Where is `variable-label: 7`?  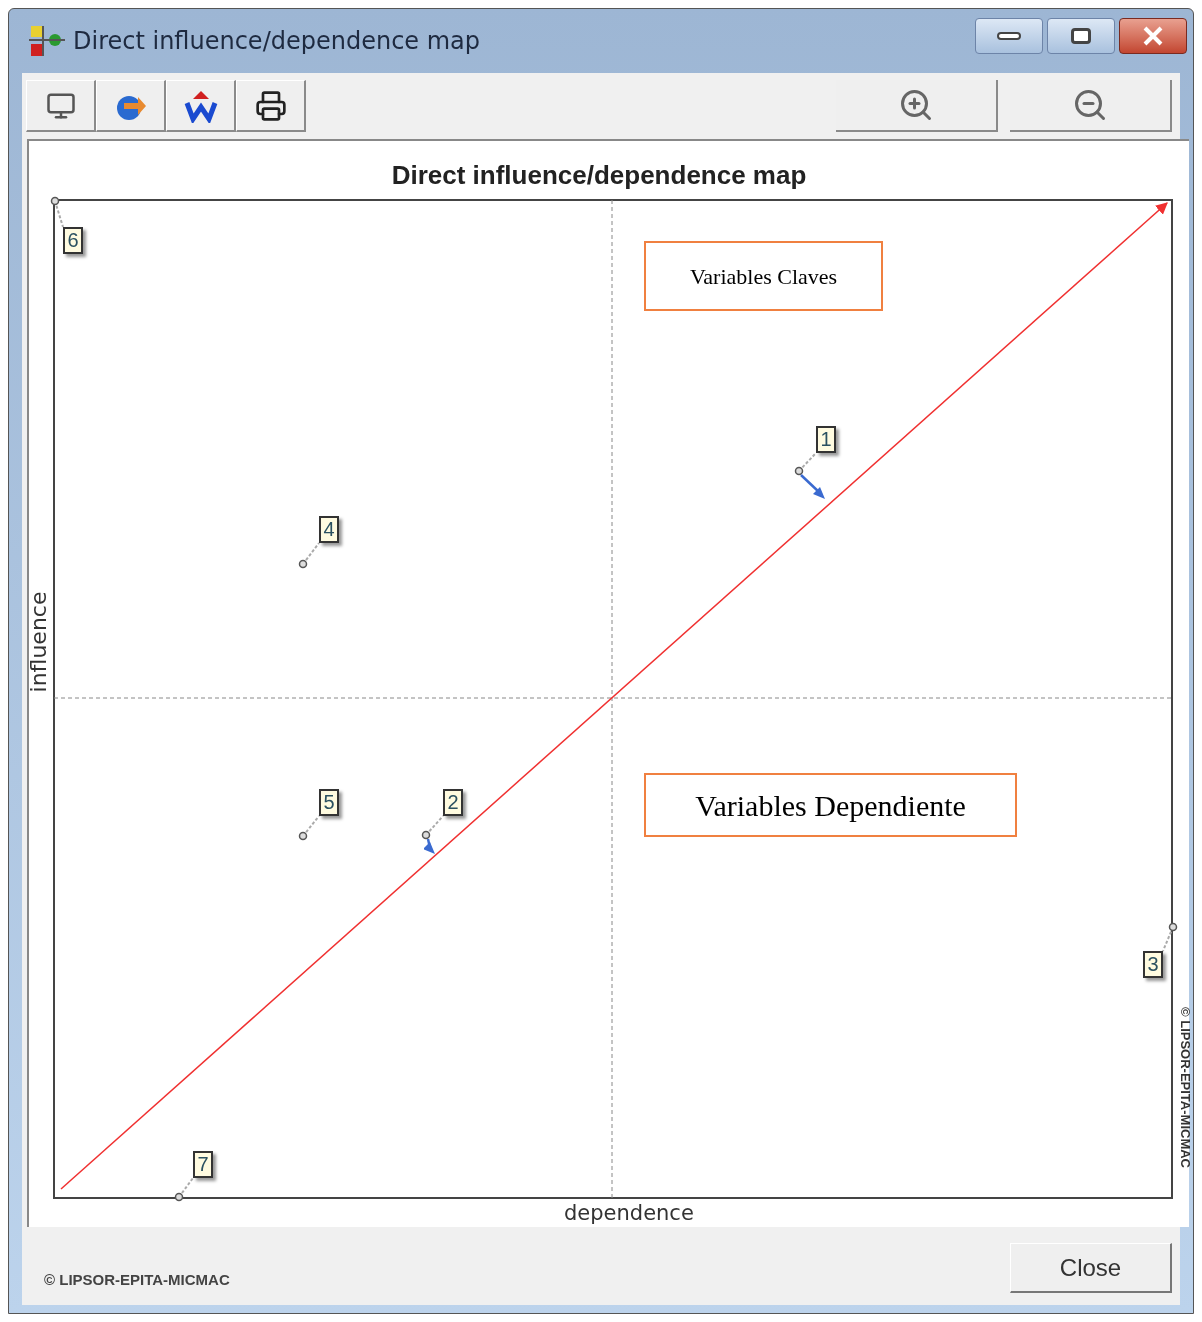 variable-label: 7 is located at coordinates (203, 1164).